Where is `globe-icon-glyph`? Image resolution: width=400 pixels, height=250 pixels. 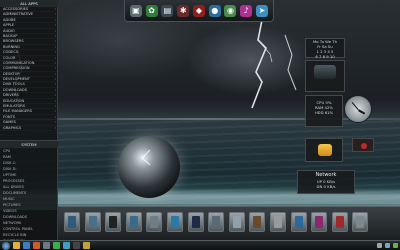 globe-icon-glyph is located at coordinates (298, 222).